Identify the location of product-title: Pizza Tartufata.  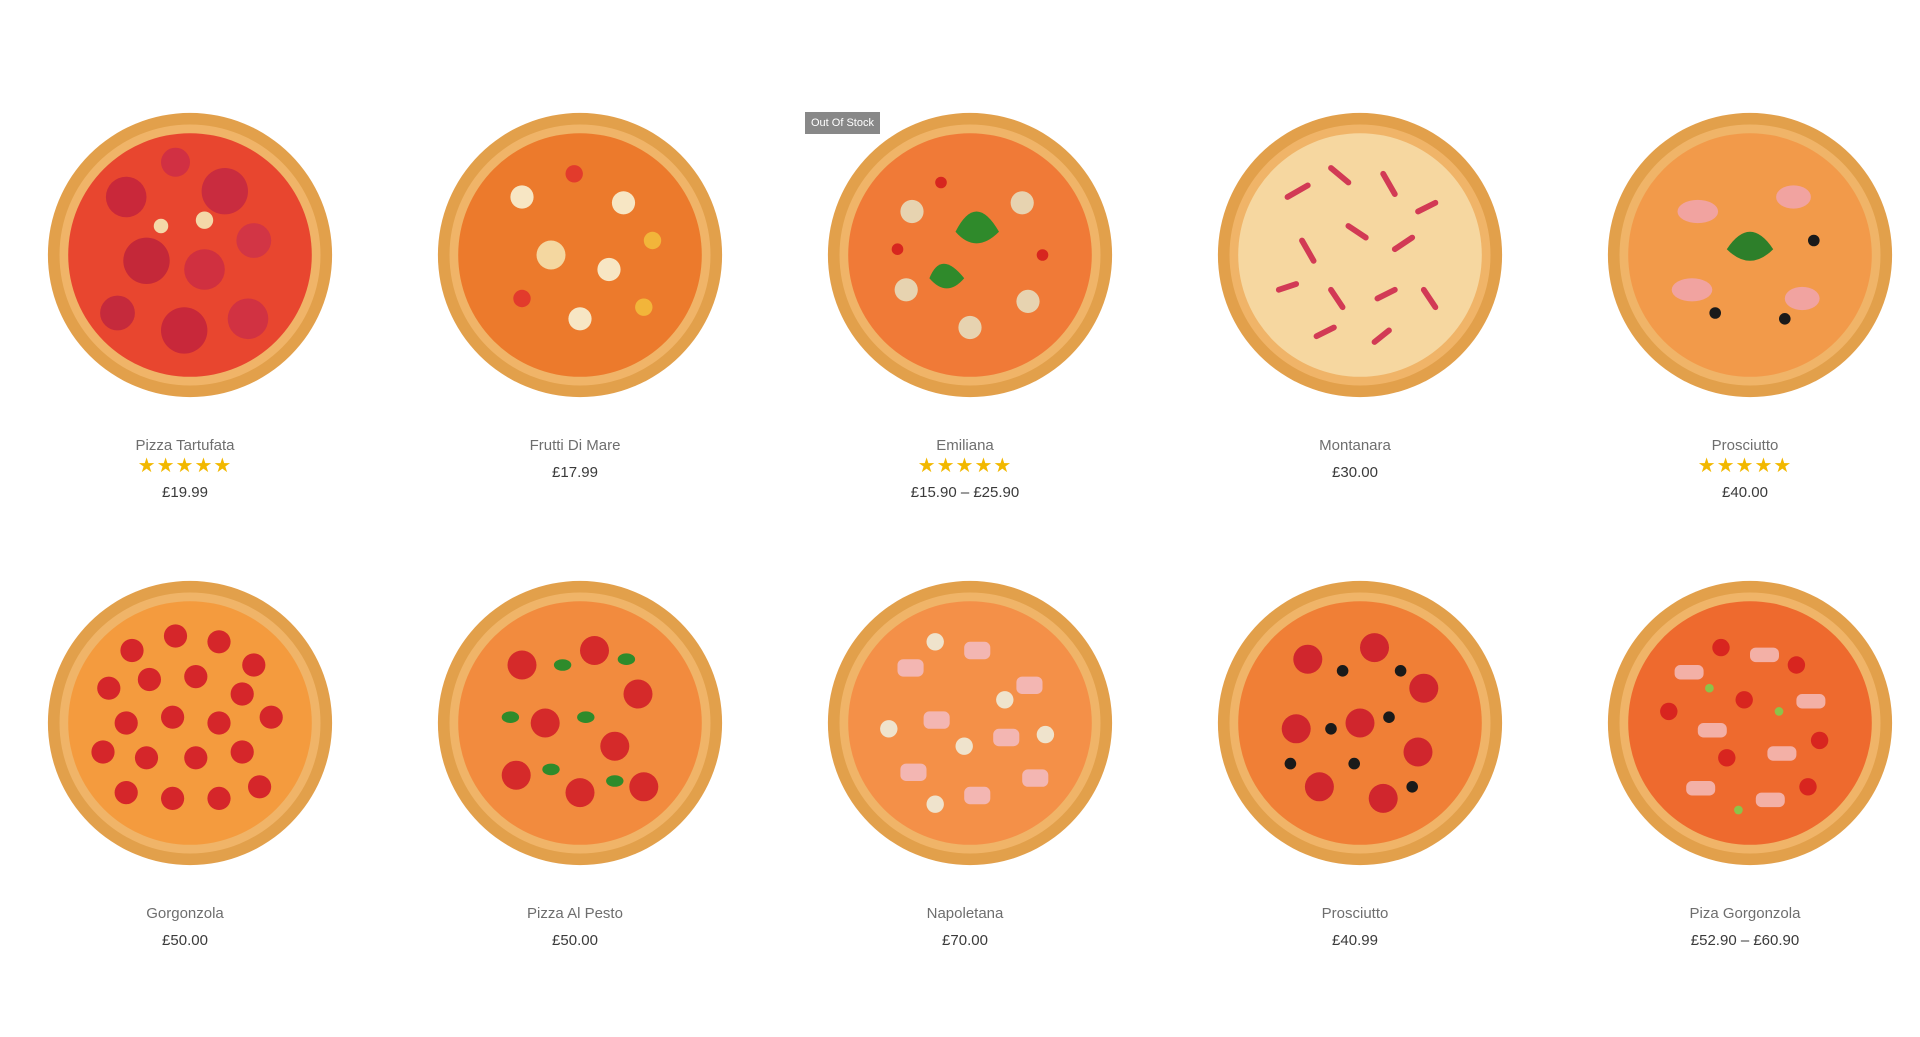
(185, 445).